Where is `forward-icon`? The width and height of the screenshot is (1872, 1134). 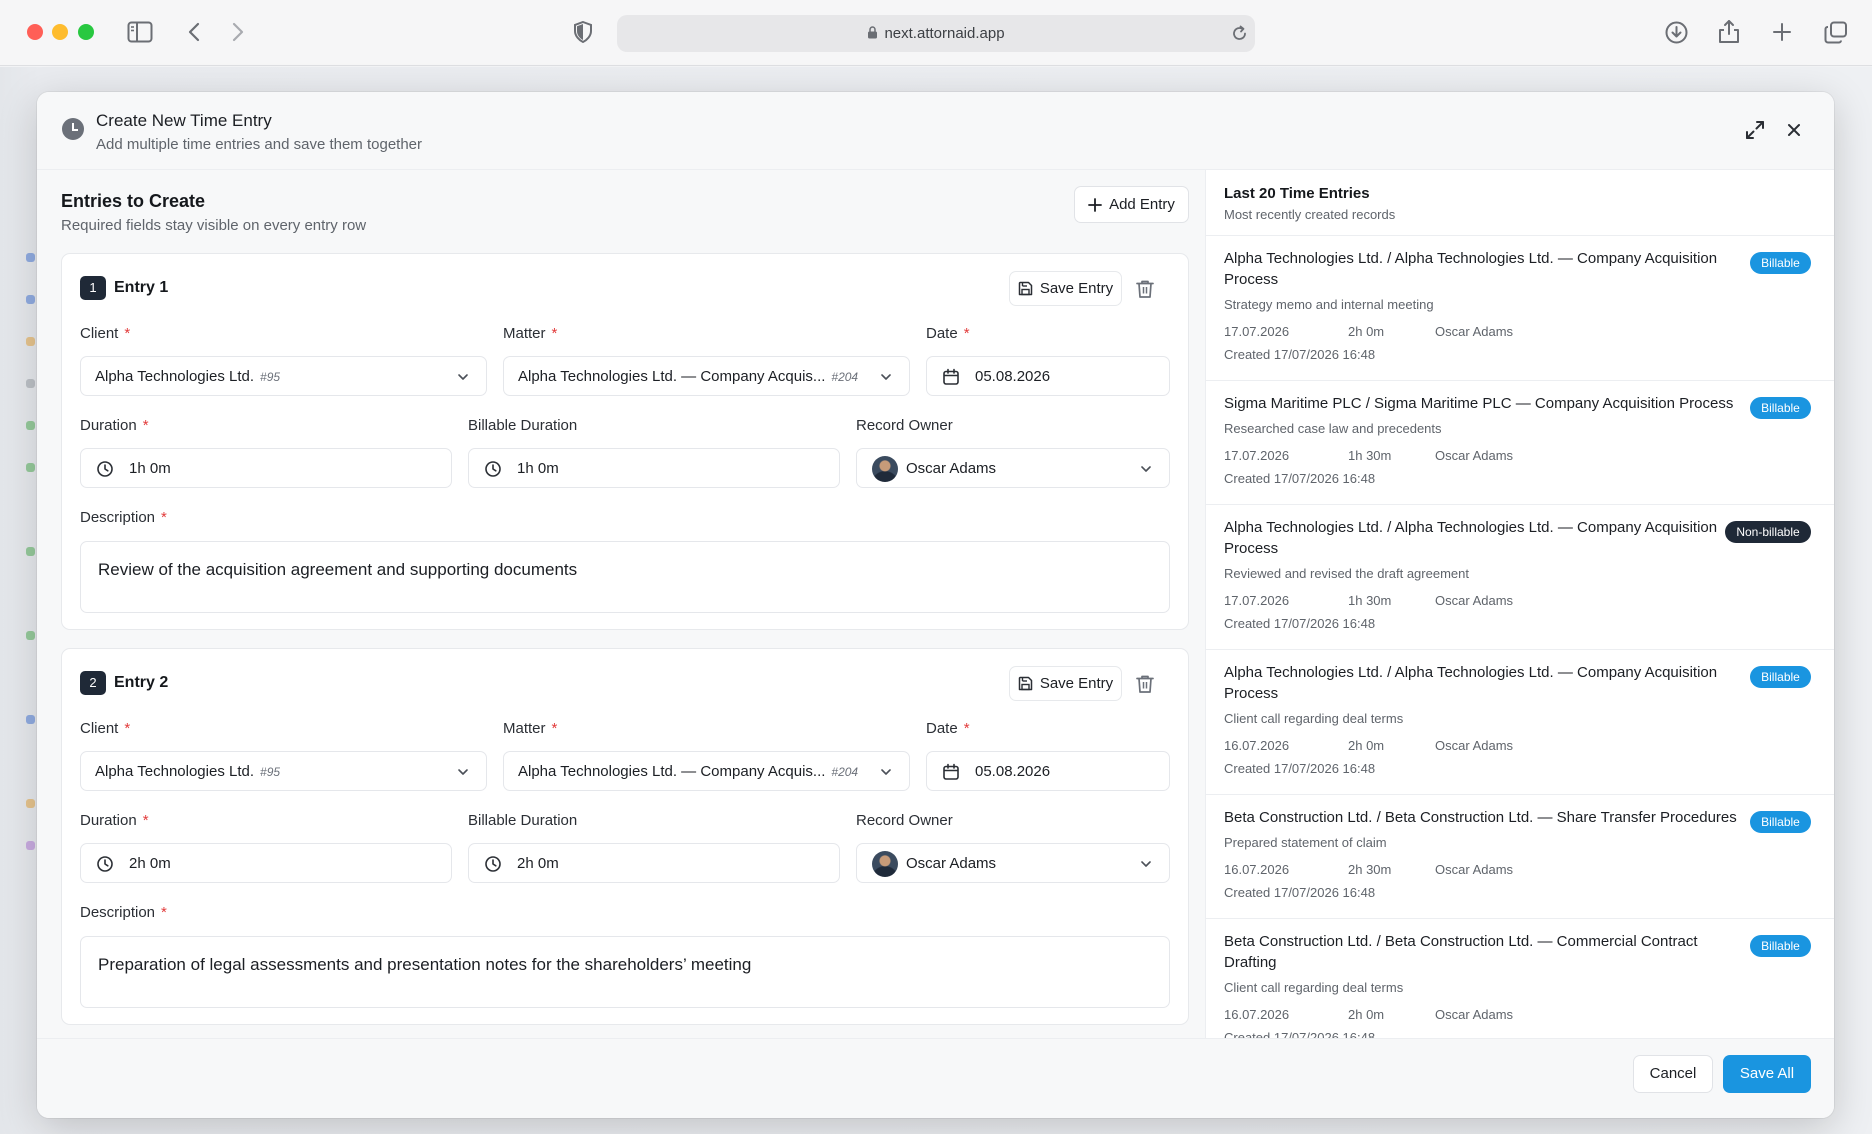 forward-icon is located at coordinates (238, 32).